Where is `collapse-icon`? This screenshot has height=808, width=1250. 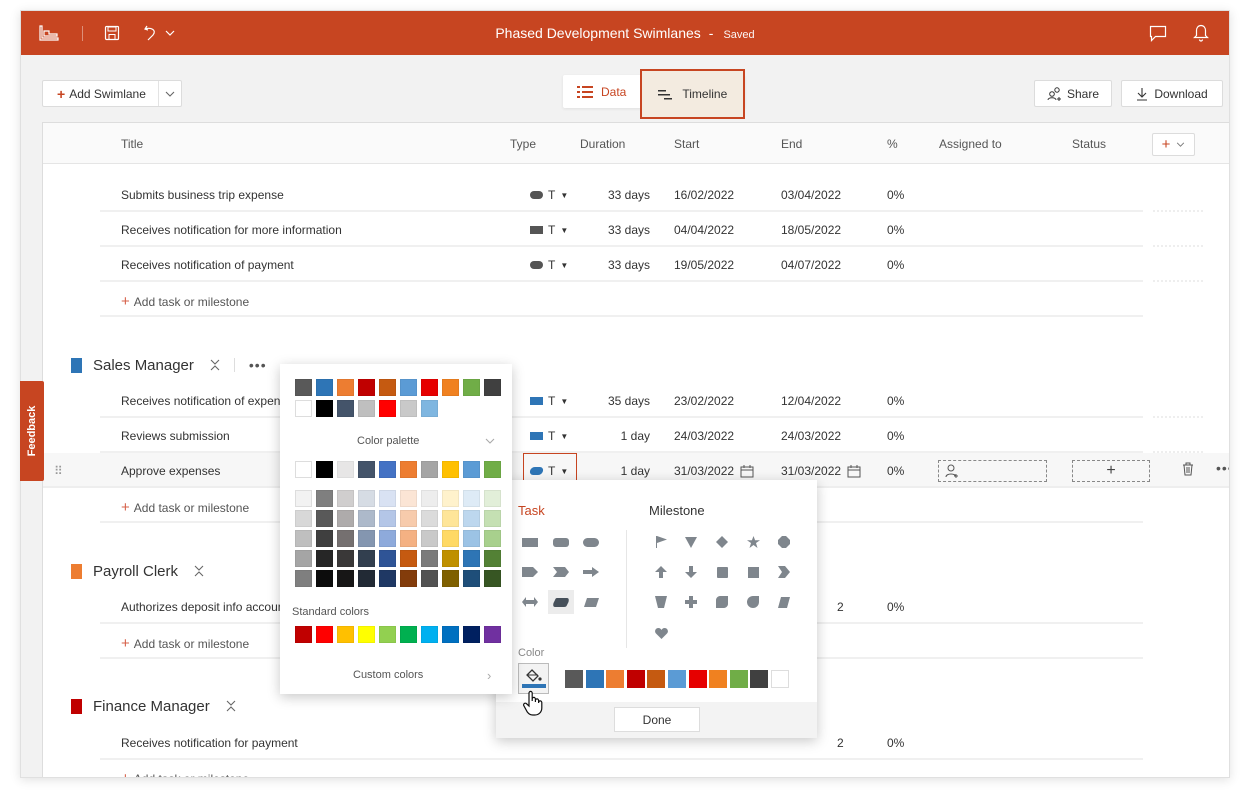 collapse-icon is located at coordinates (231, 706).